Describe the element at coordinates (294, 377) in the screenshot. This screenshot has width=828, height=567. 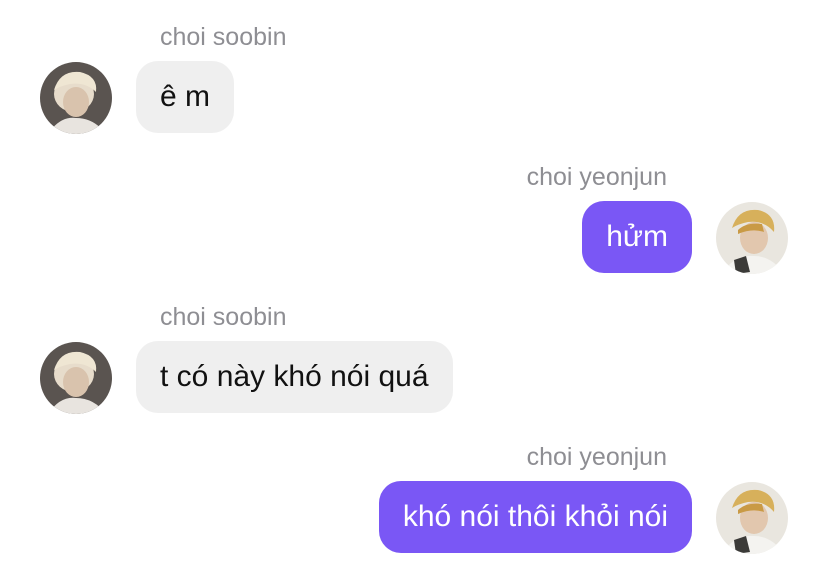
I see `message-bubble-incoming: t có này khó nói quá` at that location.